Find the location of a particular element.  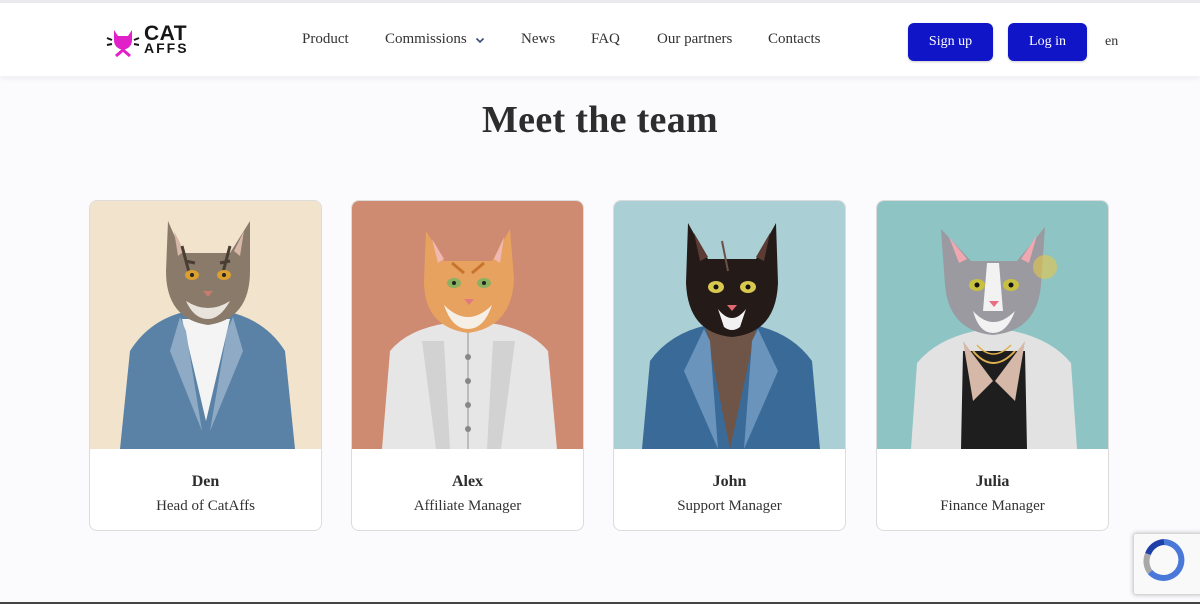

team-card-julia: Julia Finance Manager is located at coordinates (992, 365).